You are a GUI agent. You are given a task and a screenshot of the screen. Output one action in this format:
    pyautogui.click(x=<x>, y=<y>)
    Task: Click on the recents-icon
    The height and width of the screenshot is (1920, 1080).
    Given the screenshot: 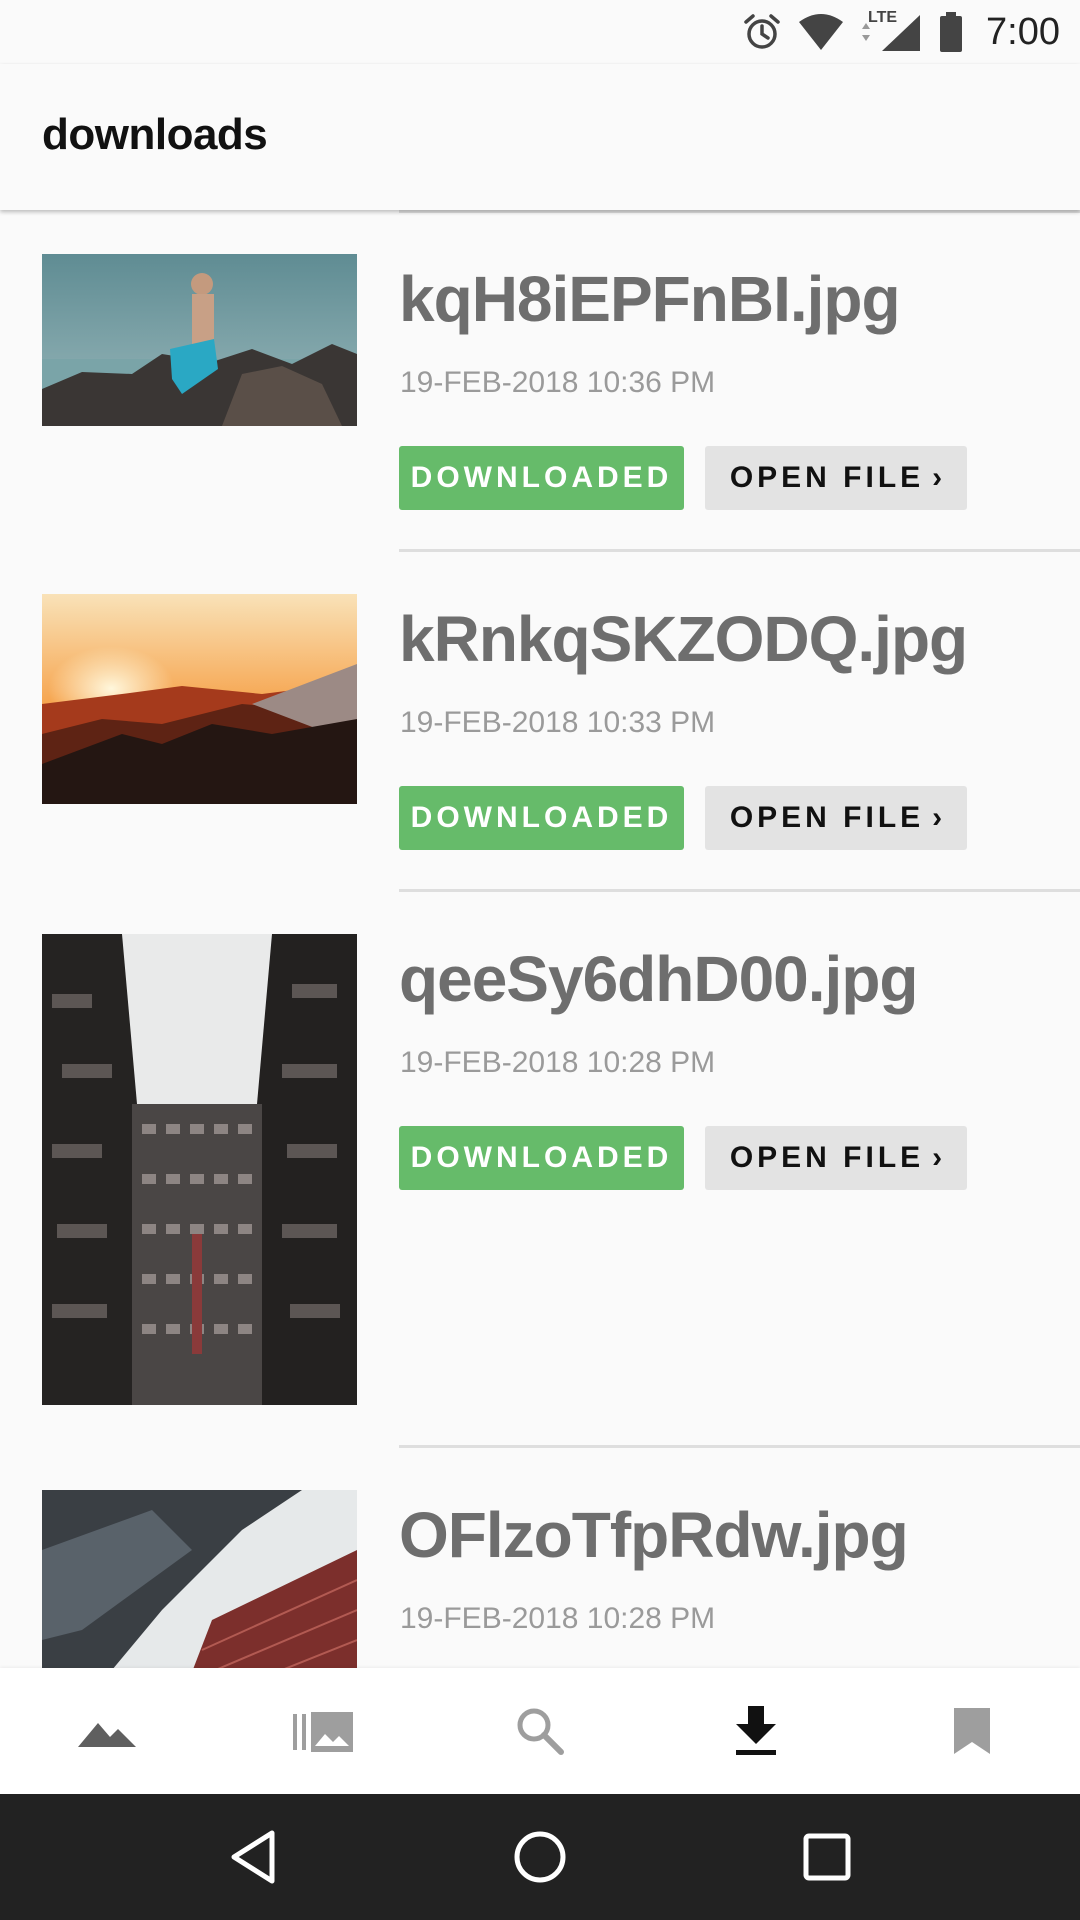 What is the action you would take?
    pyautogui.click(x=827, y=1857)
    